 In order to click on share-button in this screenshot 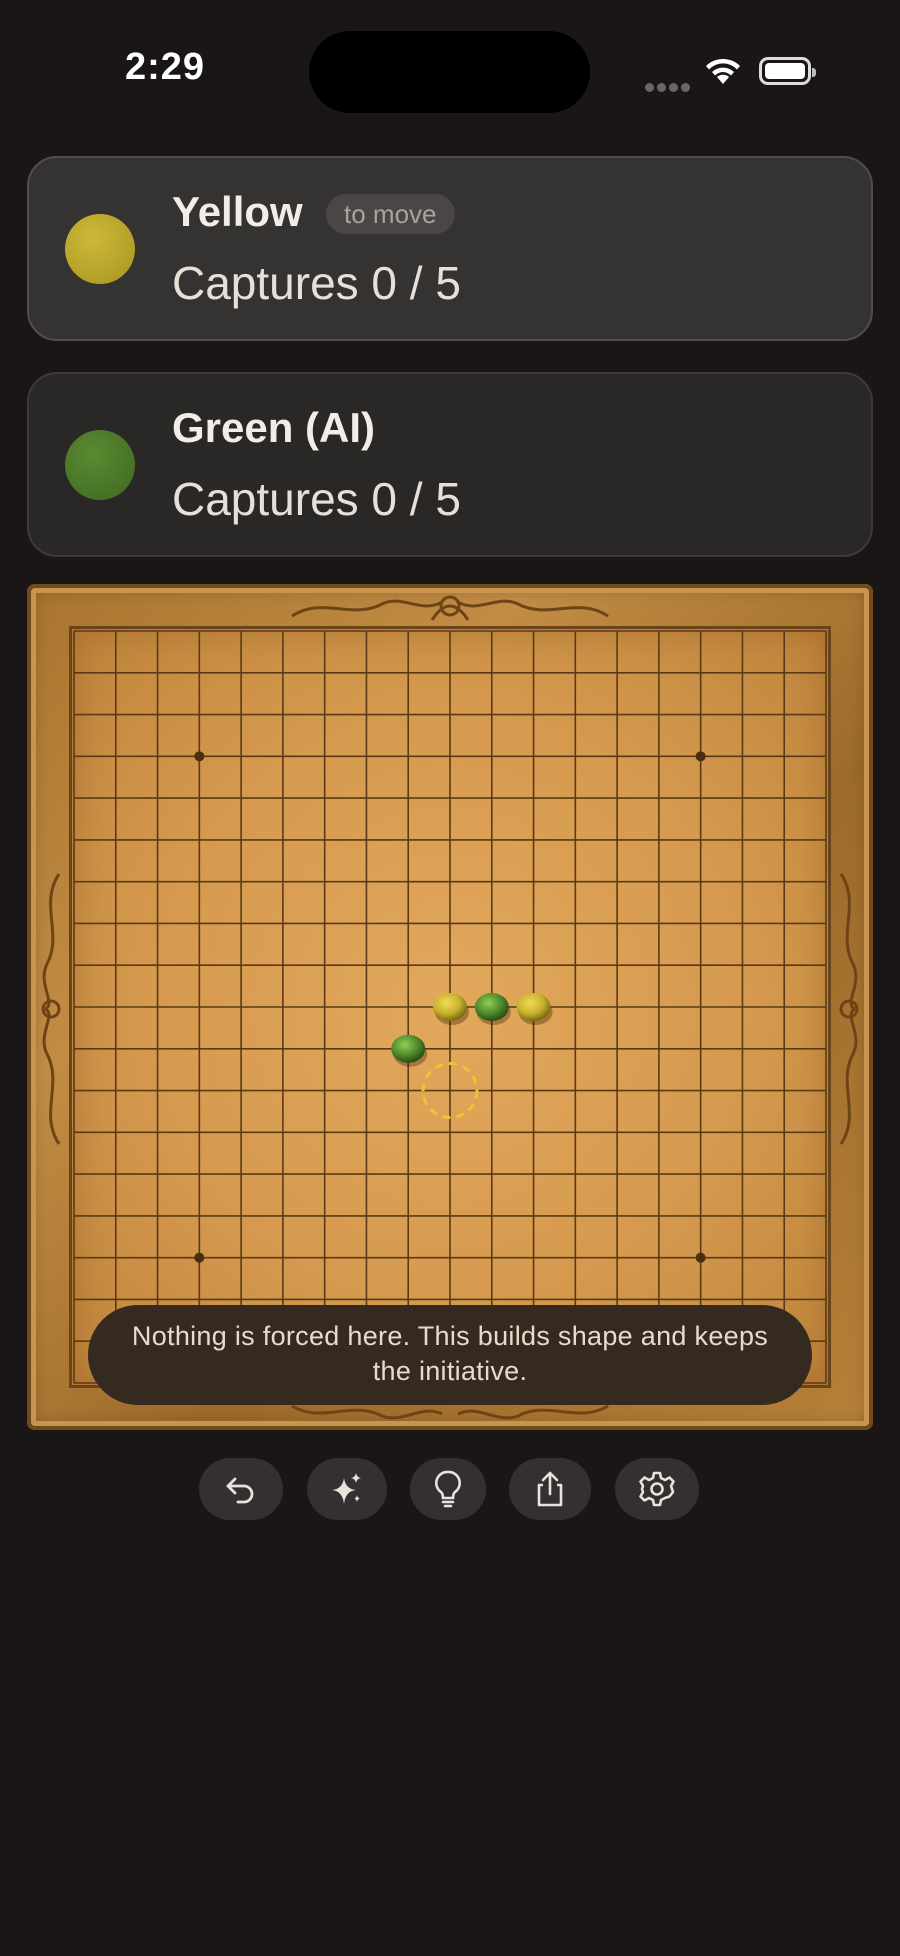, I will do `click(550, 1489)`.